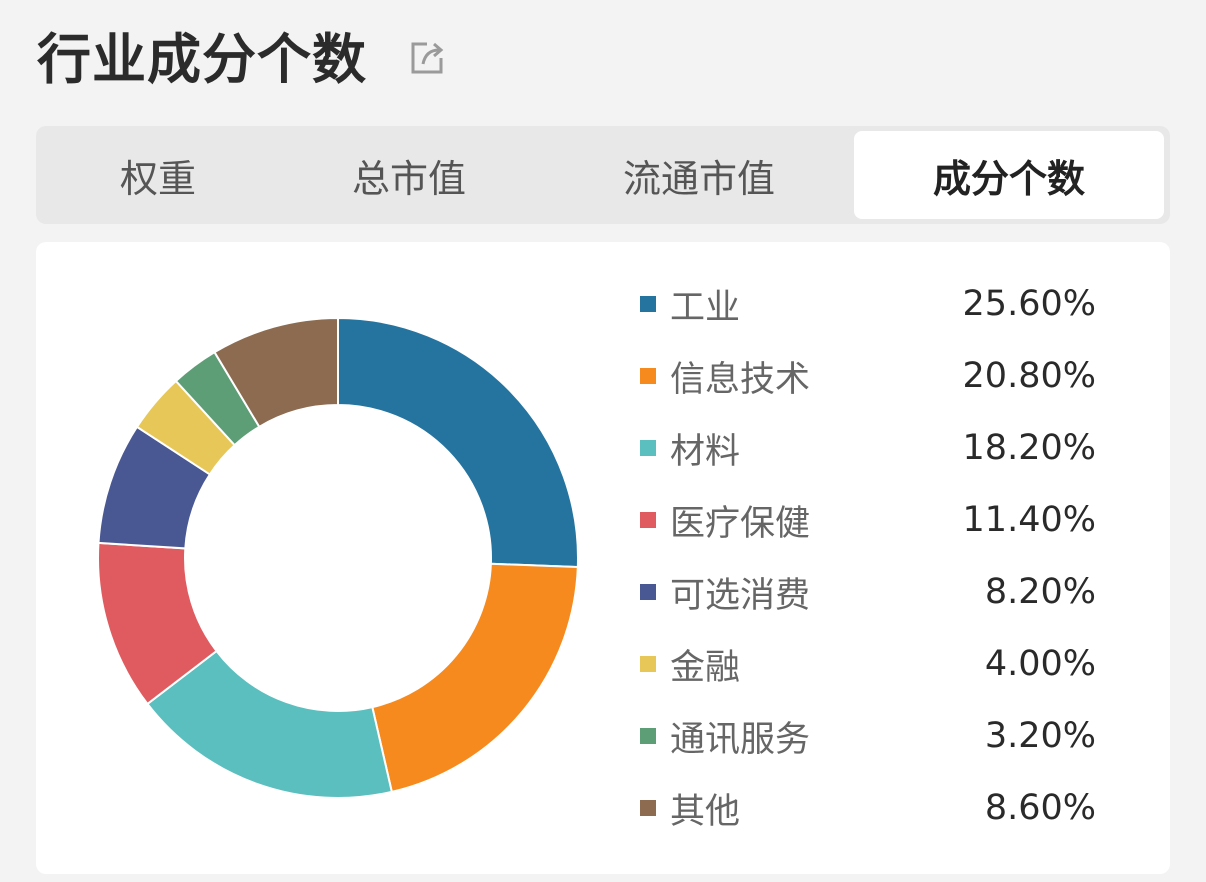 The height and width of the screenshot is (882, 1206). What do you see at coordinates (705, 451) in the screenshot?
I see `legend-label: 材料` at bounding box center [705, 451].